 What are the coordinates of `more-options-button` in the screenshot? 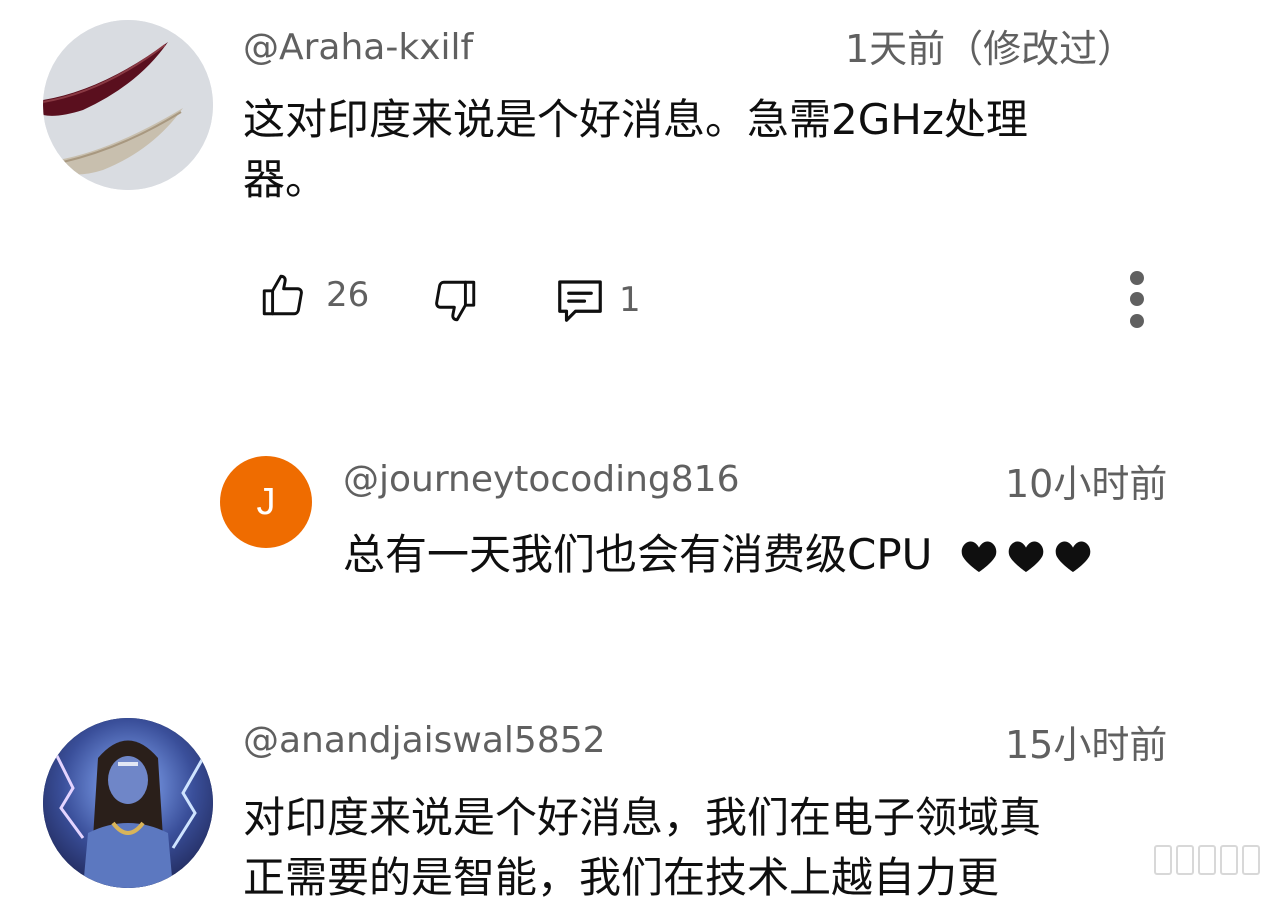 It's located at (1137, 303).